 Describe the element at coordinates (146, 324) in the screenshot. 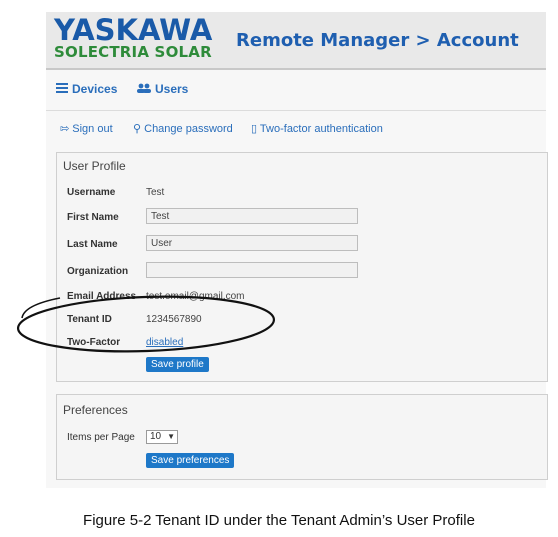

I see `highlight-ellipse` at that location.